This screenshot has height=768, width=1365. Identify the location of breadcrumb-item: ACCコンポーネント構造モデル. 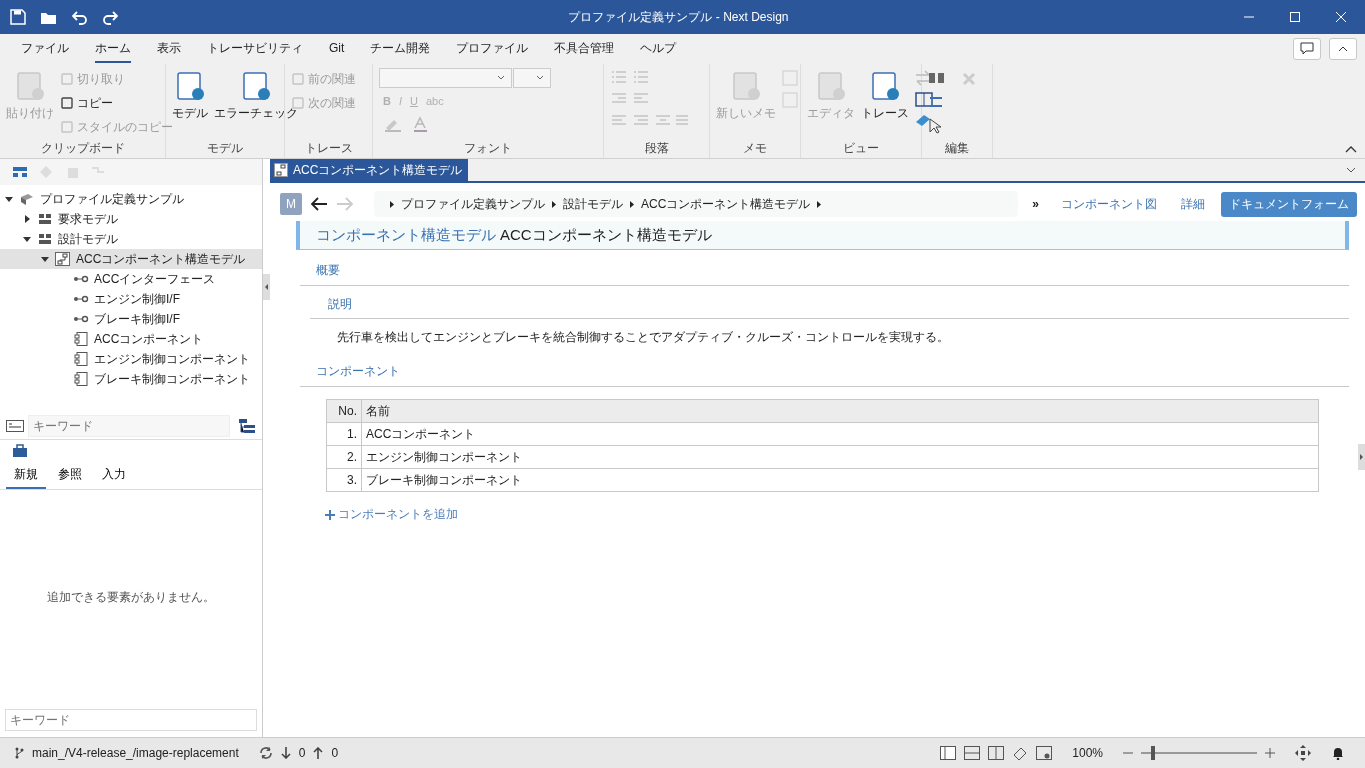
(726, 204).